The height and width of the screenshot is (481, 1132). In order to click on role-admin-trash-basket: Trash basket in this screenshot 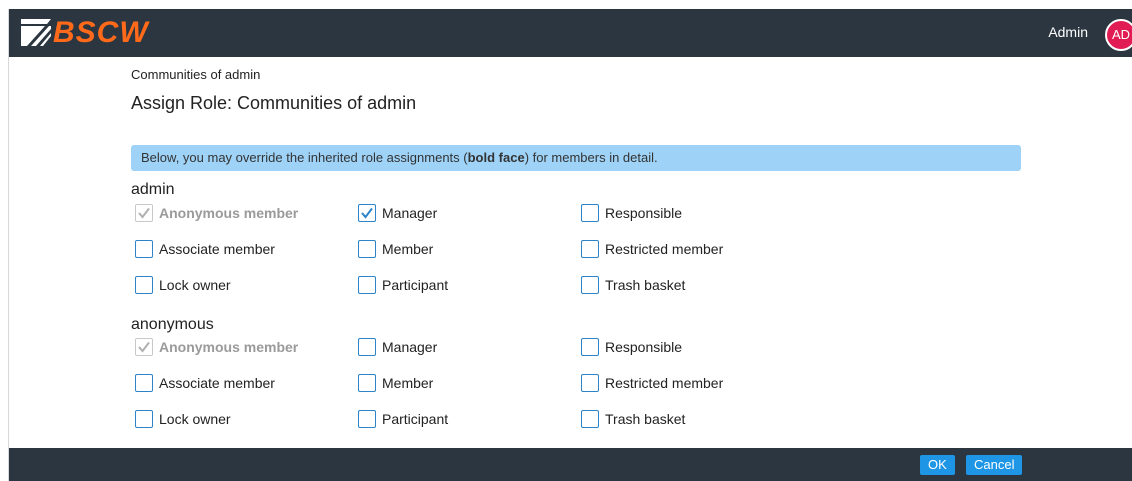, I will do `click(633, 285)`.